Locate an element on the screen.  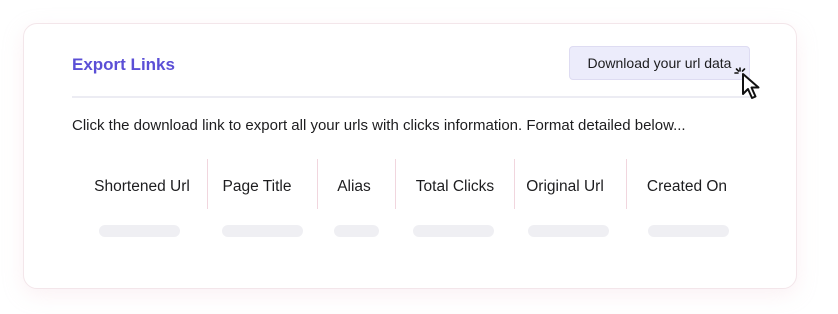
column-header-page-title: Page Title is located at coordinates (257, 186).